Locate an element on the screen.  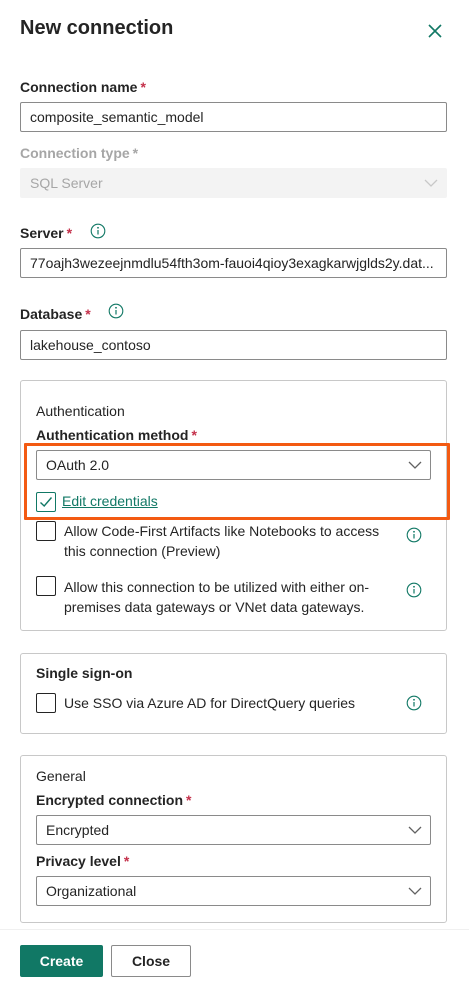
encrypted-connection-label: Encrypted connection * is located at coordinates (114, 800).